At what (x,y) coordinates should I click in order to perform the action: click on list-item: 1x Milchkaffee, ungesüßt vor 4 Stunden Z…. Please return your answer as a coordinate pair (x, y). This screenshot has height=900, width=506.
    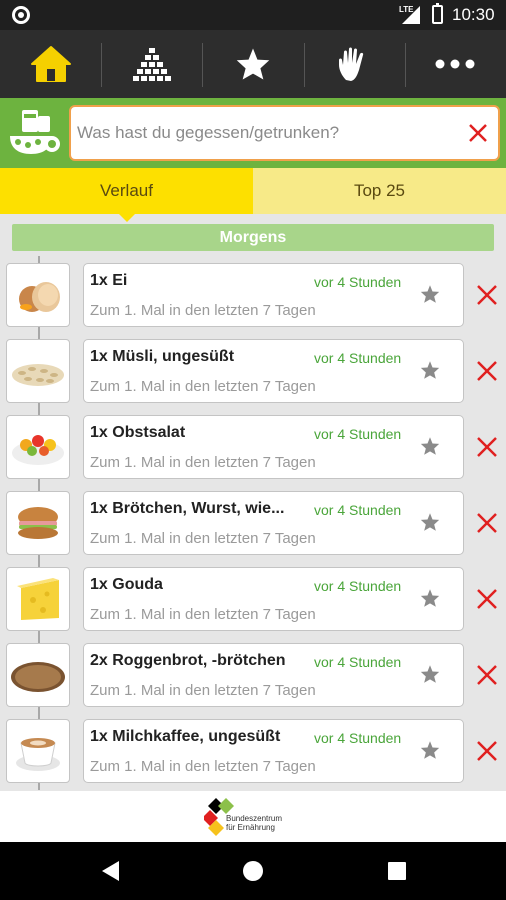
    Looking at the image, I should click on (253, 752).